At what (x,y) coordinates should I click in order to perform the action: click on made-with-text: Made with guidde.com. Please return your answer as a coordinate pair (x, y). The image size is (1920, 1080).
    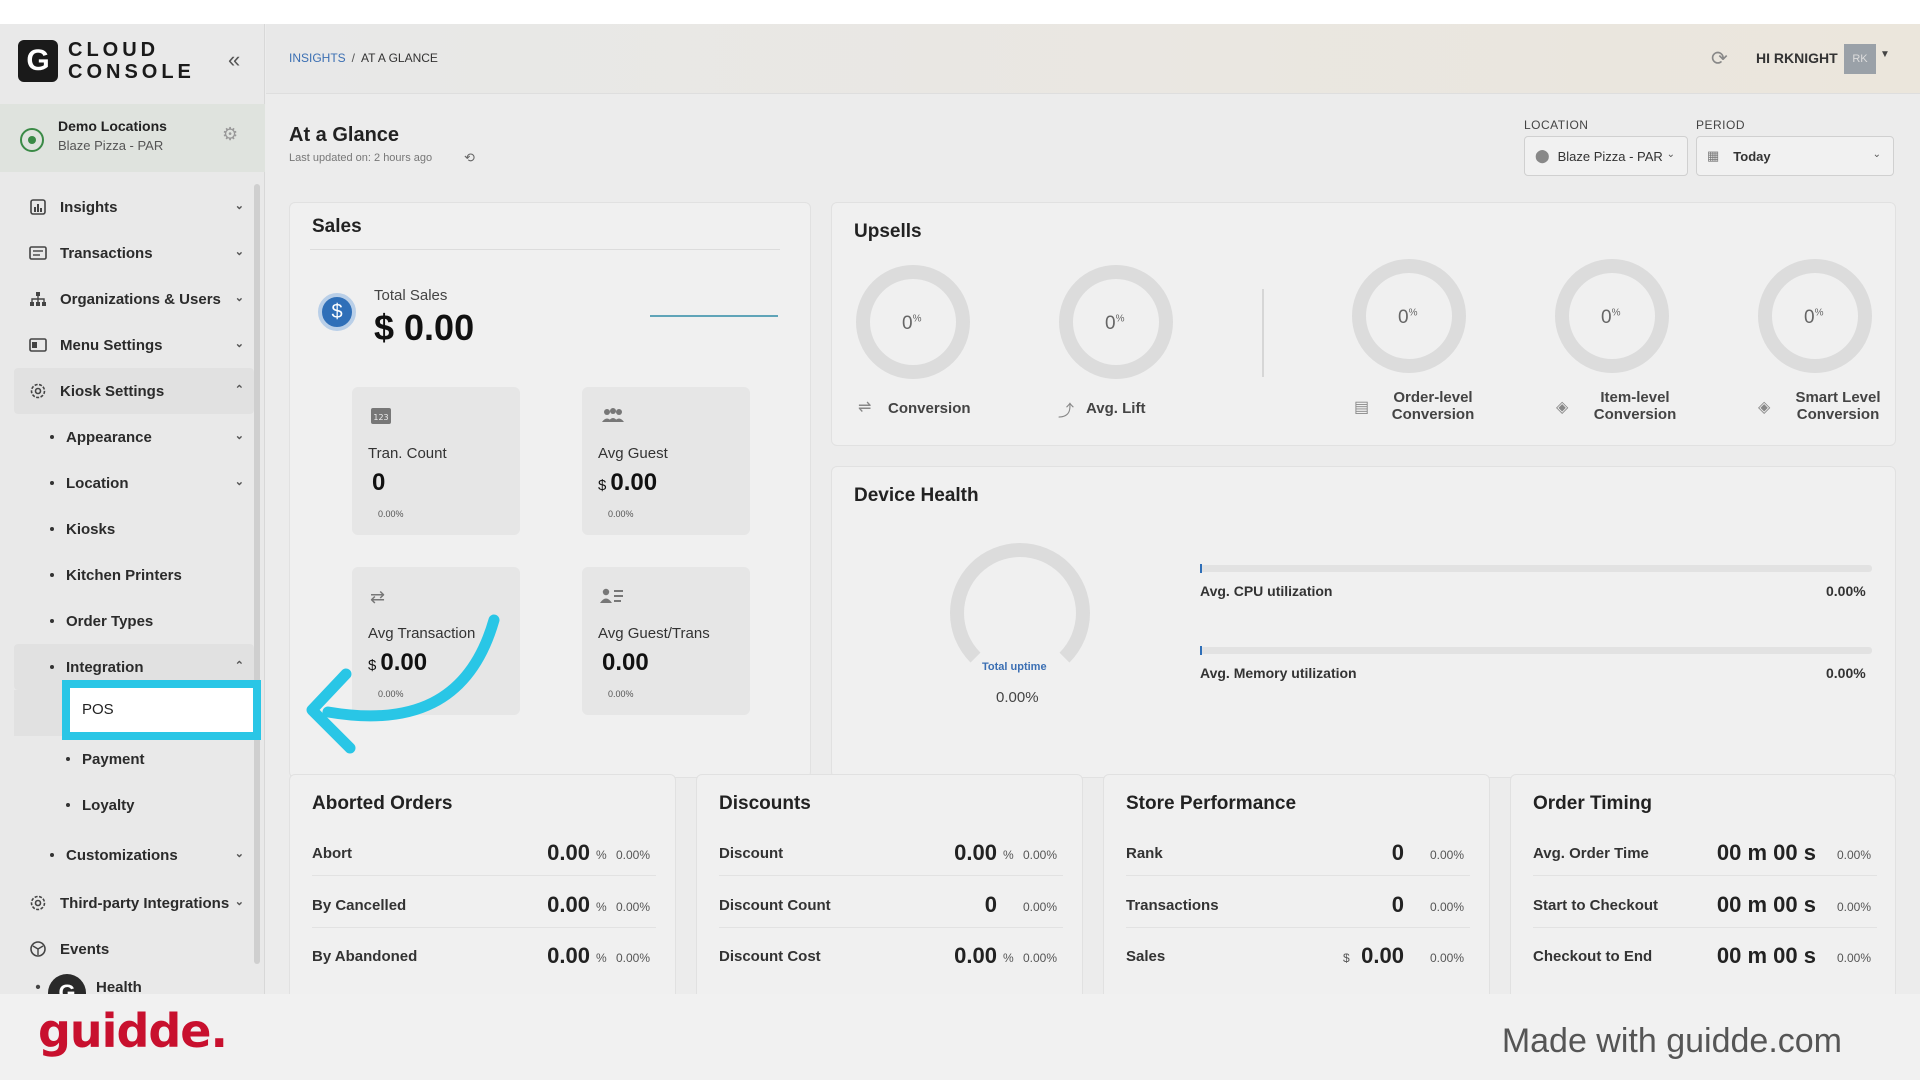
    Looking at the image, I should click on (1671, 1041).